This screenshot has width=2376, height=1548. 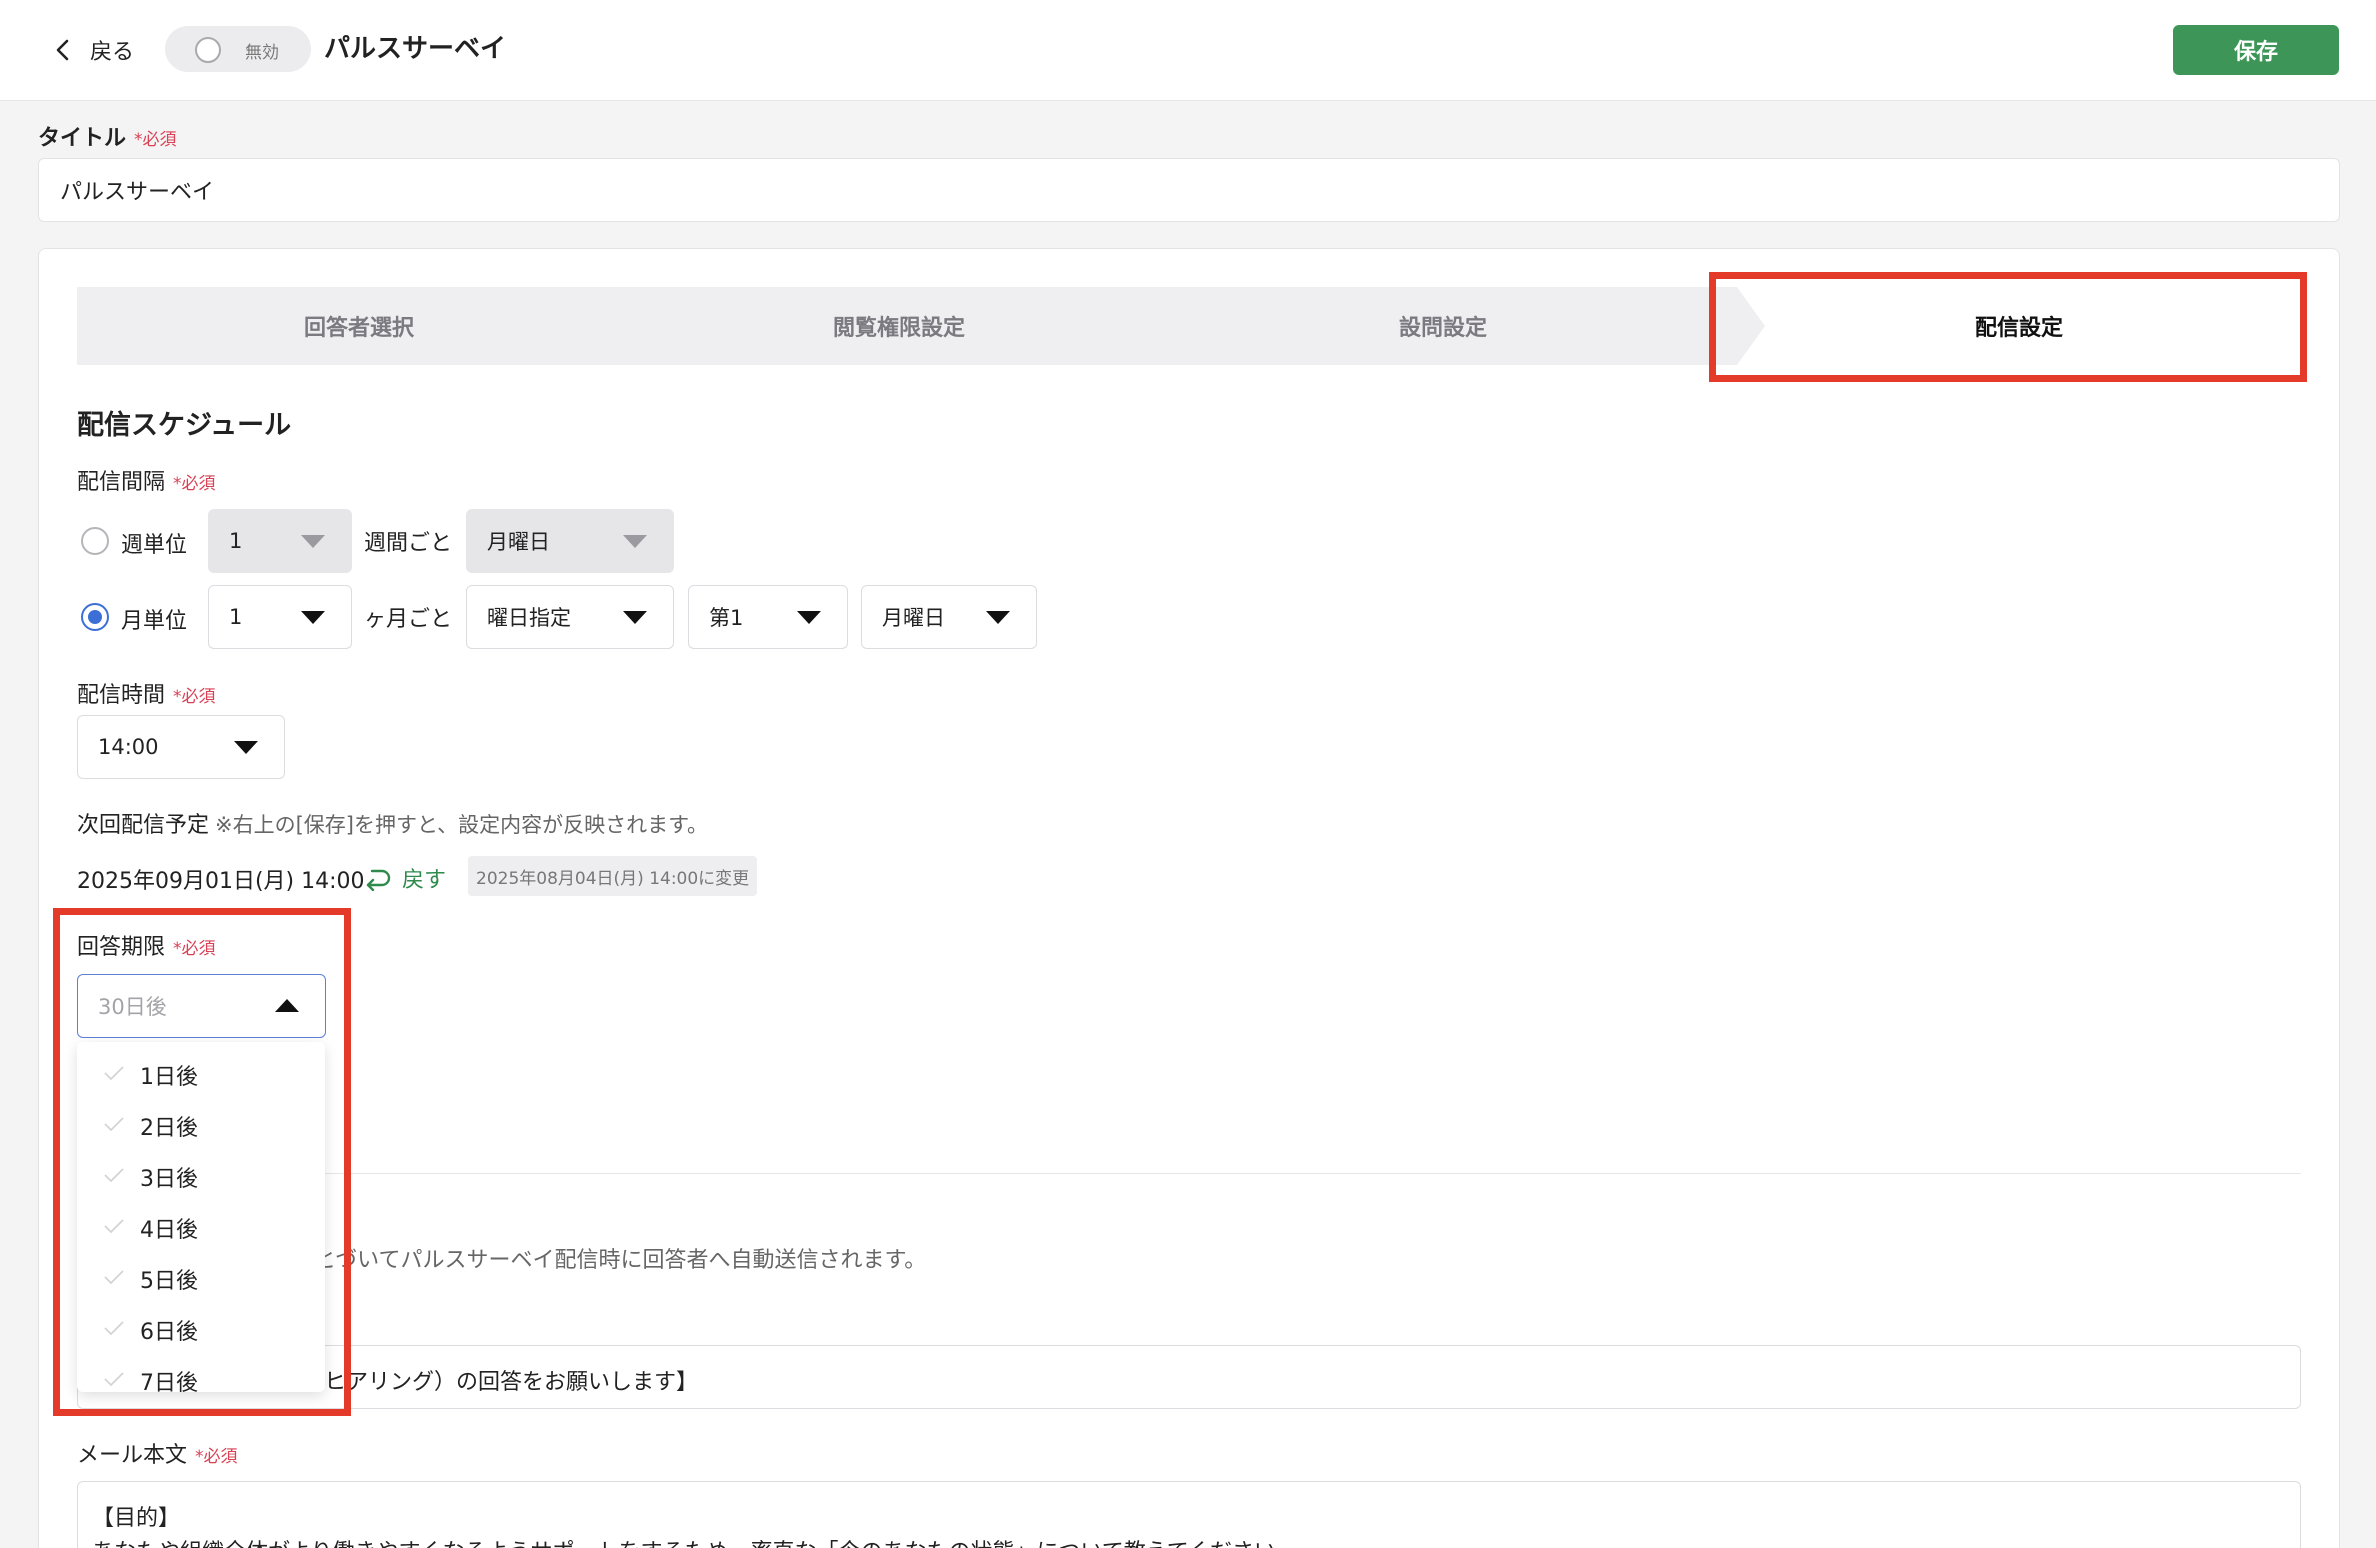 I want to click on status-toggle: 無効, so click(x=238, y=49).